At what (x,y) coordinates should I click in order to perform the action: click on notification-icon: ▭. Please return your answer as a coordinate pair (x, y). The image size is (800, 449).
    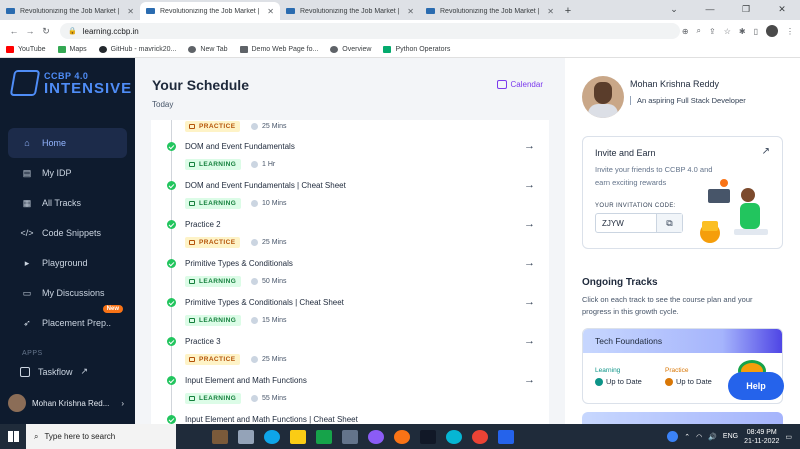
    Looking at the image, I should click on (788, 437).